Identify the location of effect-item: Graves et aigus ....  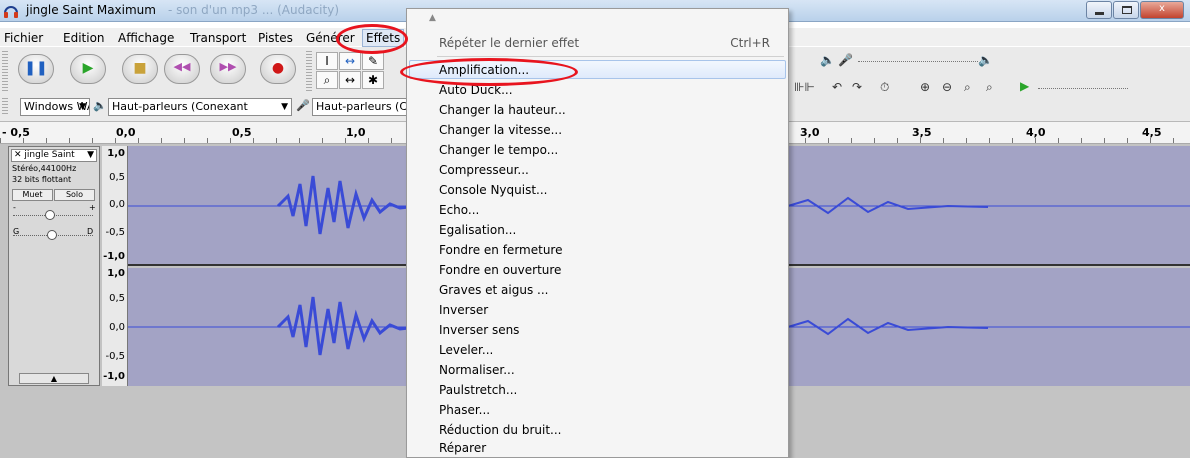
(493, 290).